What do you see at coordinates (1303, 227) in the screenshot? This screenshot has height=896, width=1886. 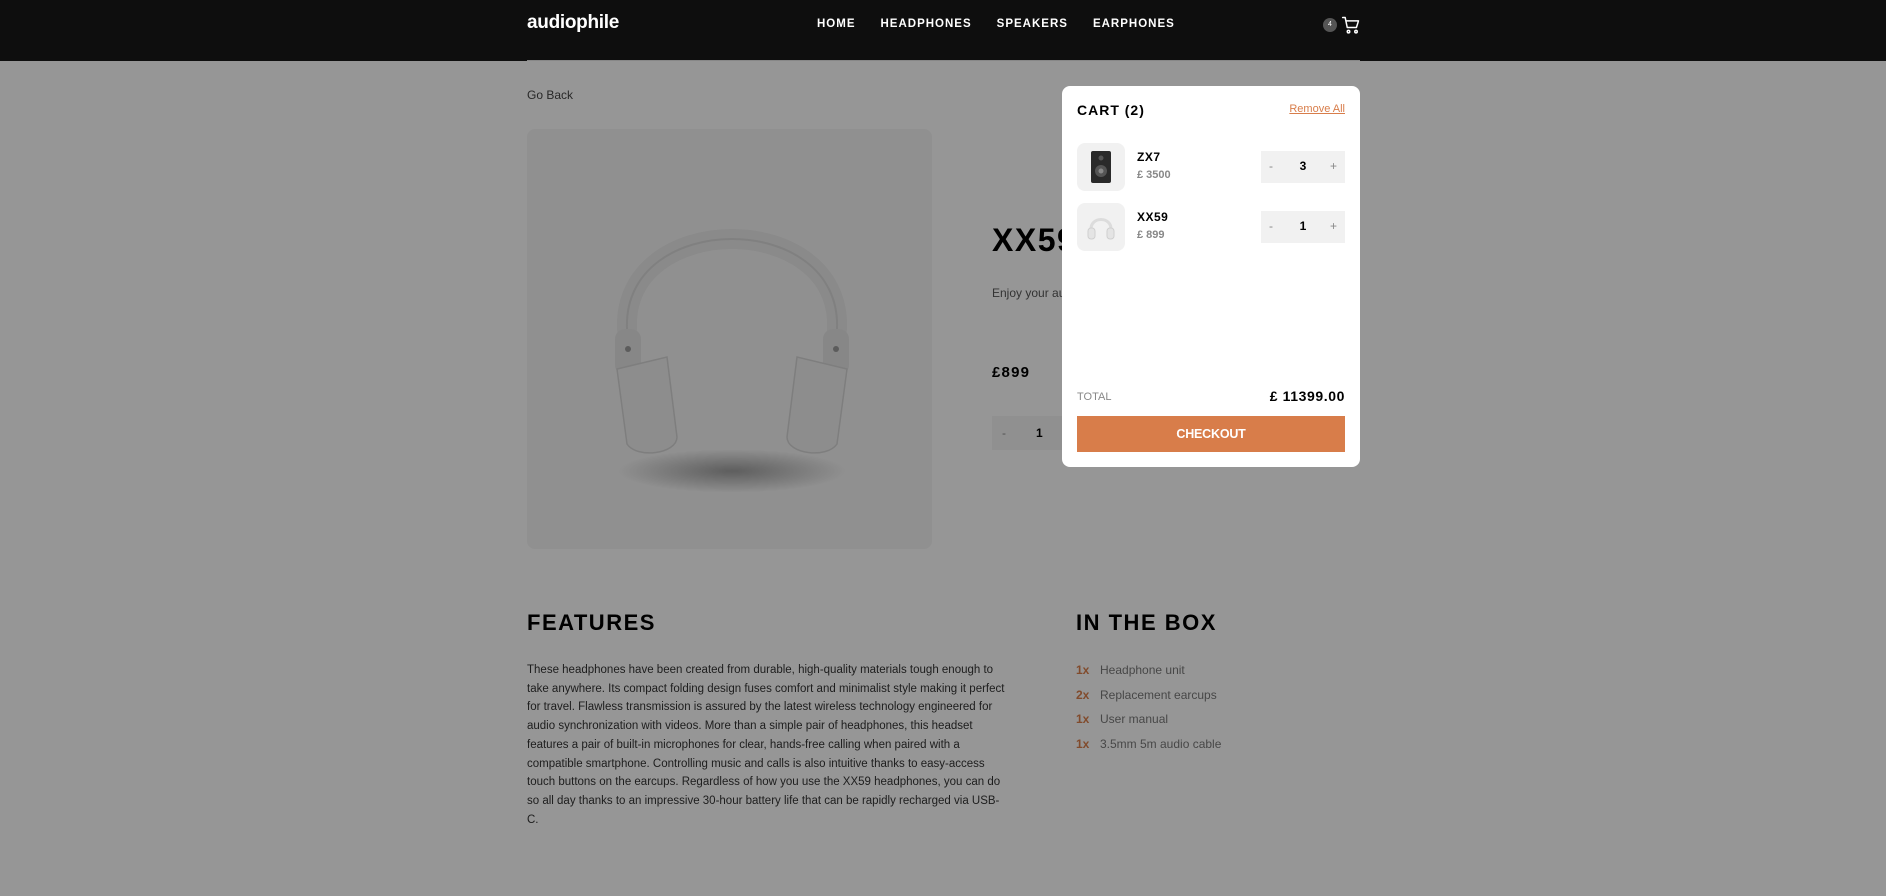 I see `quantity-stepper: 1 - +` at bounding box center [1303, 227].